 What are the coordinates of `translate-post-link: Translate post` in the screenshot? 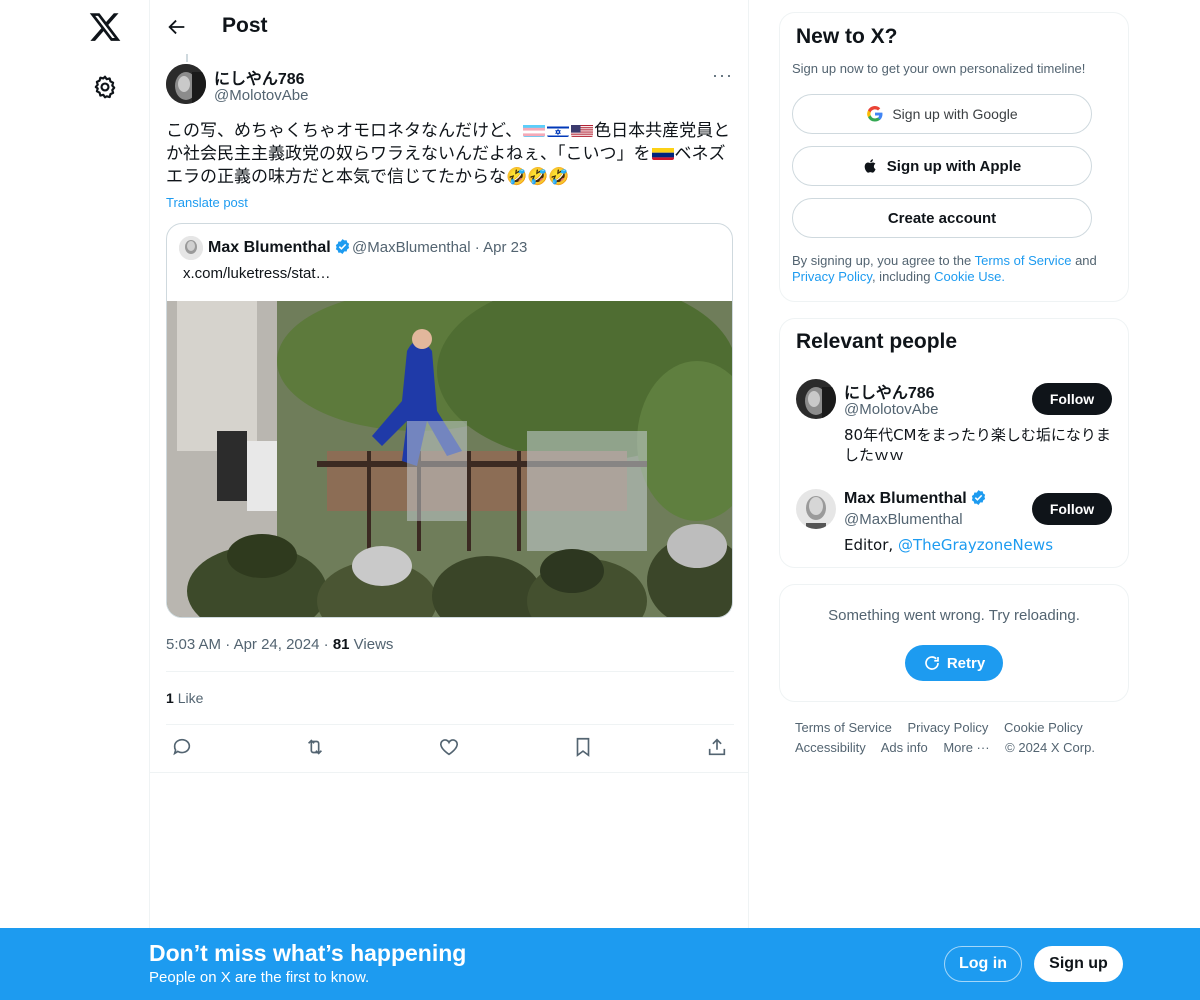 It's located at (207, 202).